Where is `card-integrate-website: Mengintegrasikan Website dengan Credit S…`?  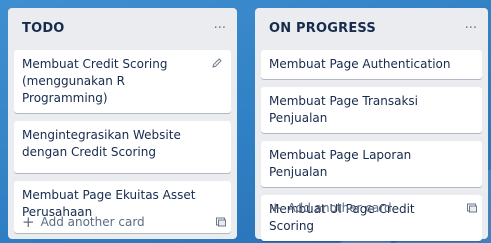 card-integrate-website: Mengintegrasikan Website dengan Credit S… is located at coordinates (122, 147).